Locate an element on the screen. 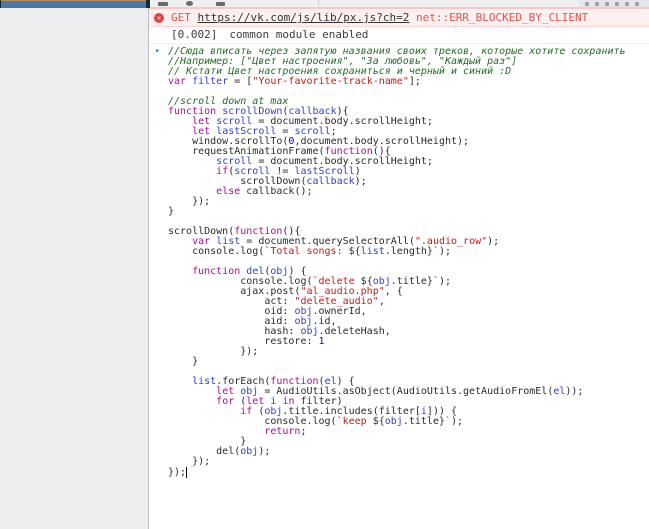 This screenshot has width=649, height=529. browser-chrome-sliver is located at coordinates (75, 4).